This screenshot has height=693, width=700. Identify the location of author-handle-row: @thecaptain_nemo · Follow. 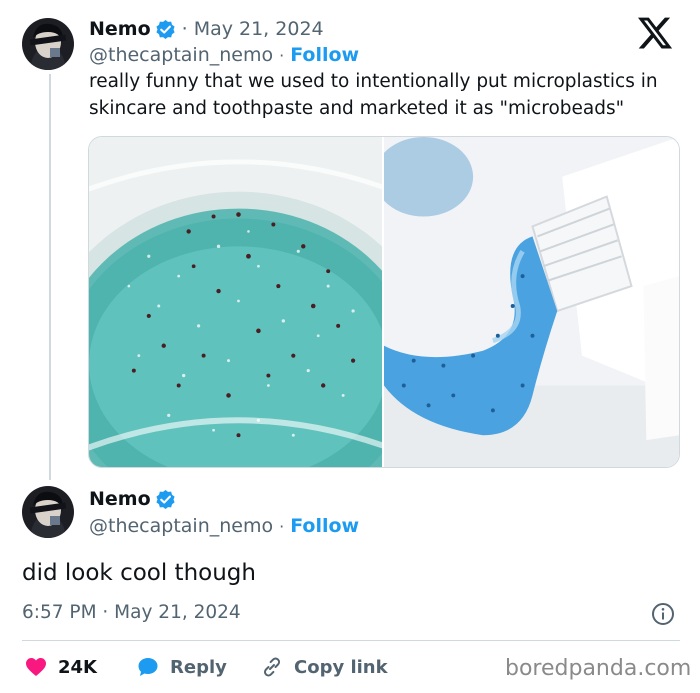
(224, 55).